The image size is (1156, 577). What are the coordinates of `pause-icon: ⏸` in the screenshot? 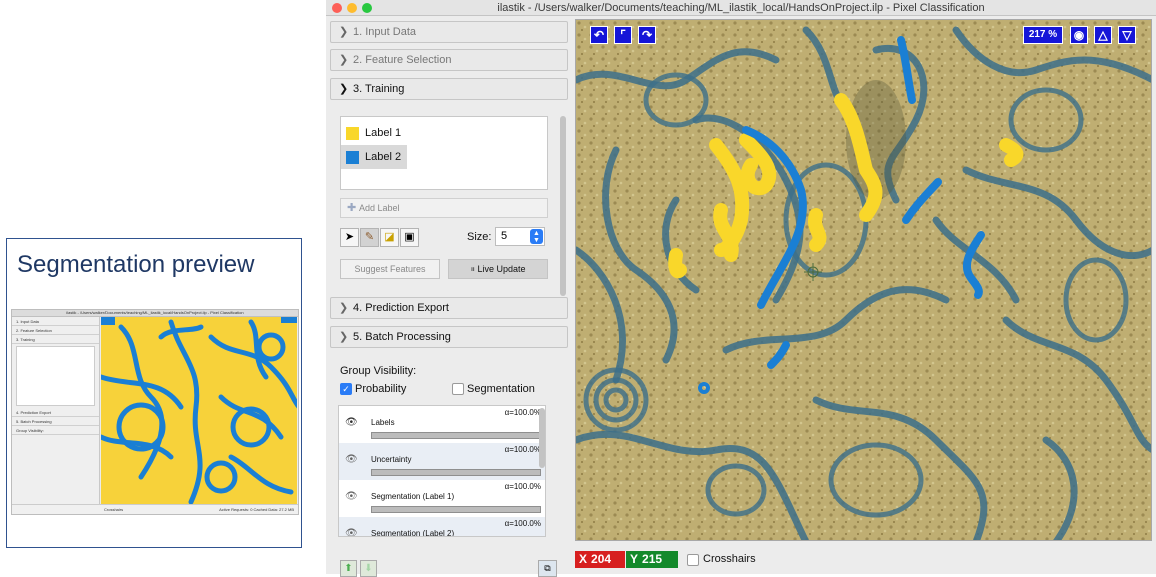 It's located at (472, 269).